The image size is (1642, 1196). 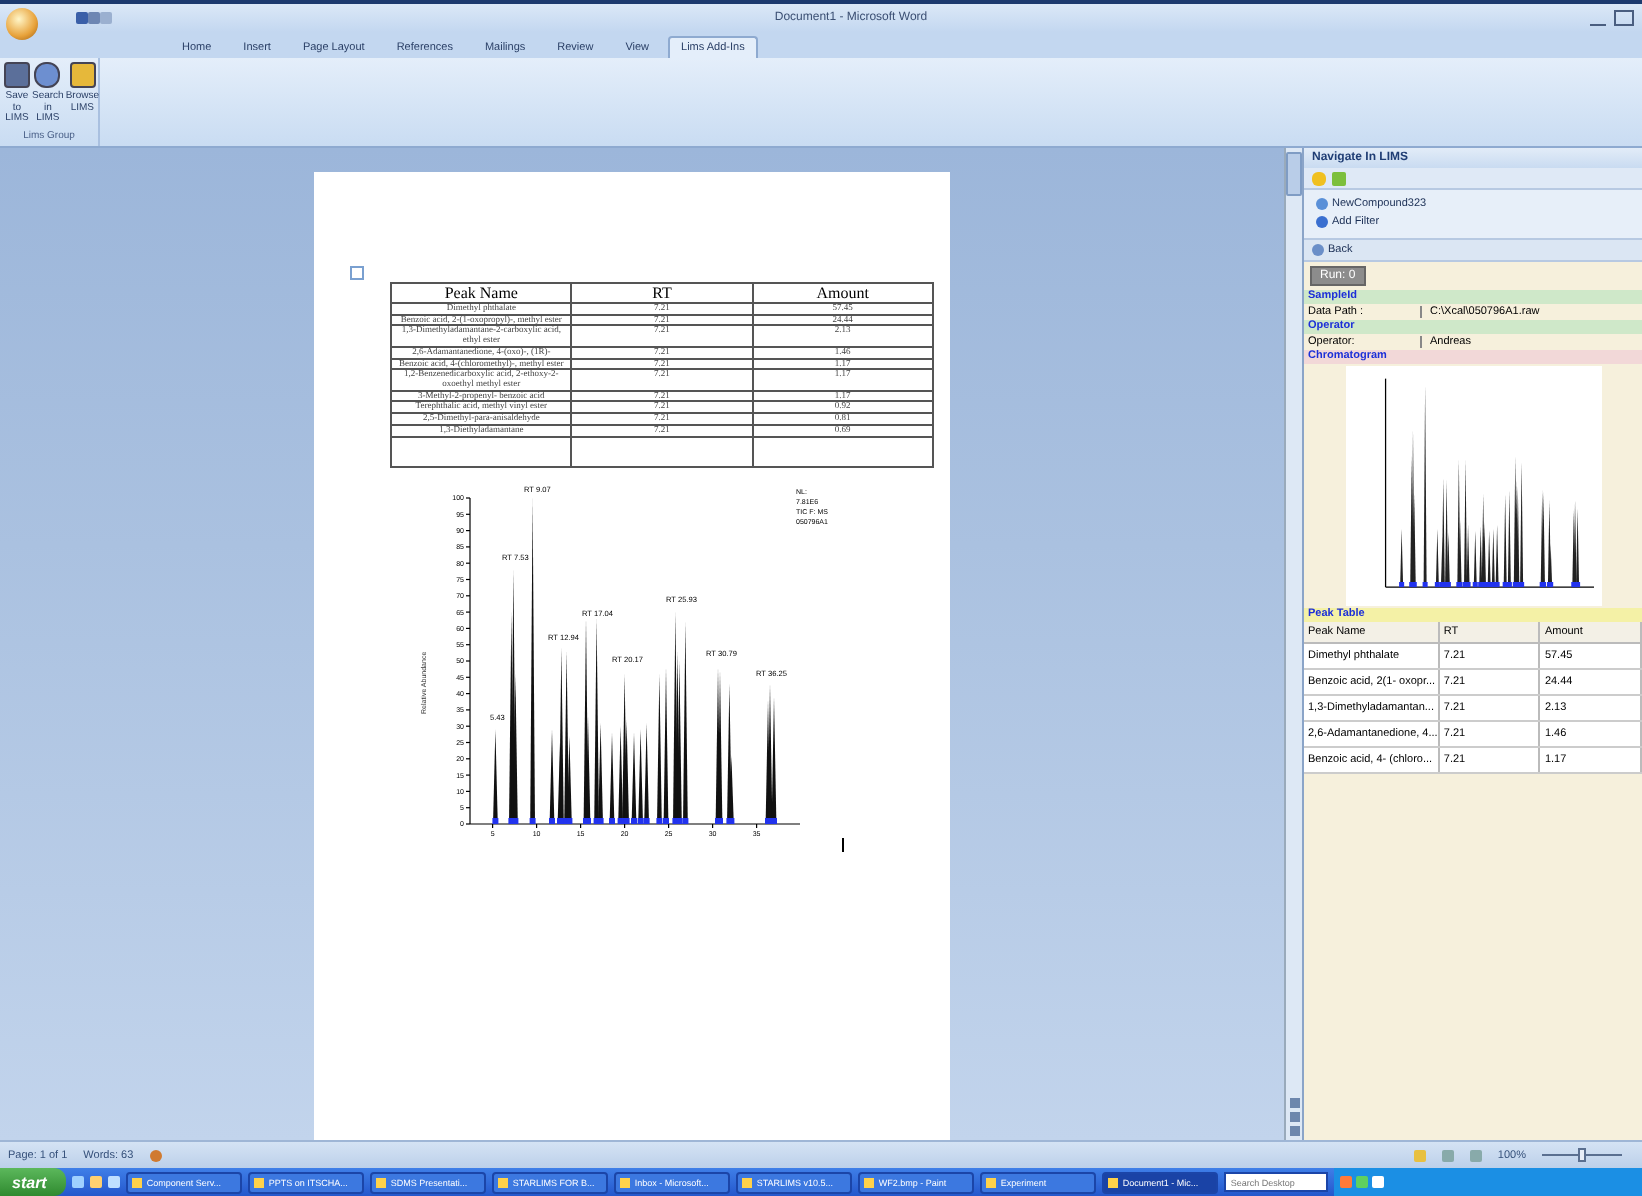 I want to click on table-header: RT, so click(x=662, y=293).